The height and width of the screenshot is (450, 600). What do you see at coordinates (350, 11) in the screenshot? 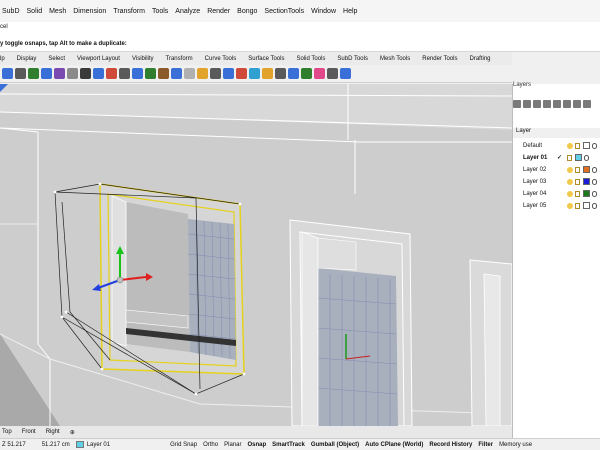
I see `menu-help: Help` at bounding box center [350, 11].